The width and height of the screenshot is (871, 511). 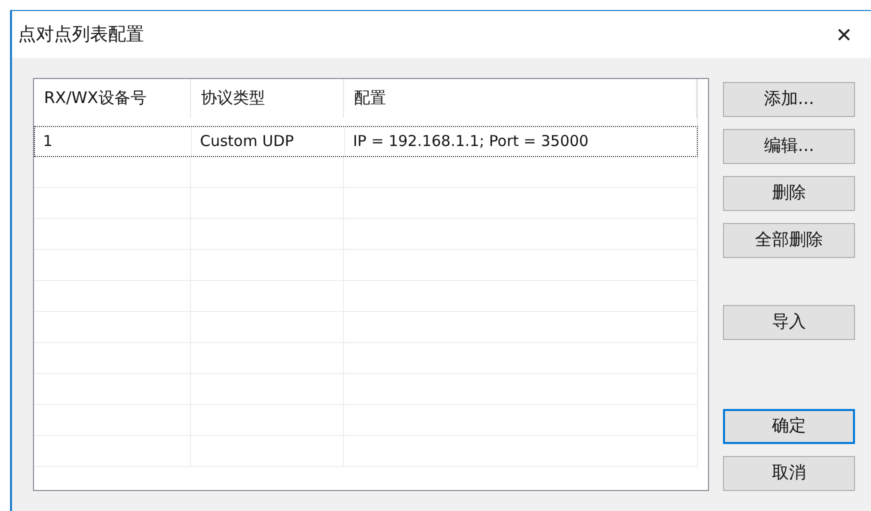 I want to click on table-cell: 1, so click(x=113, y=141).